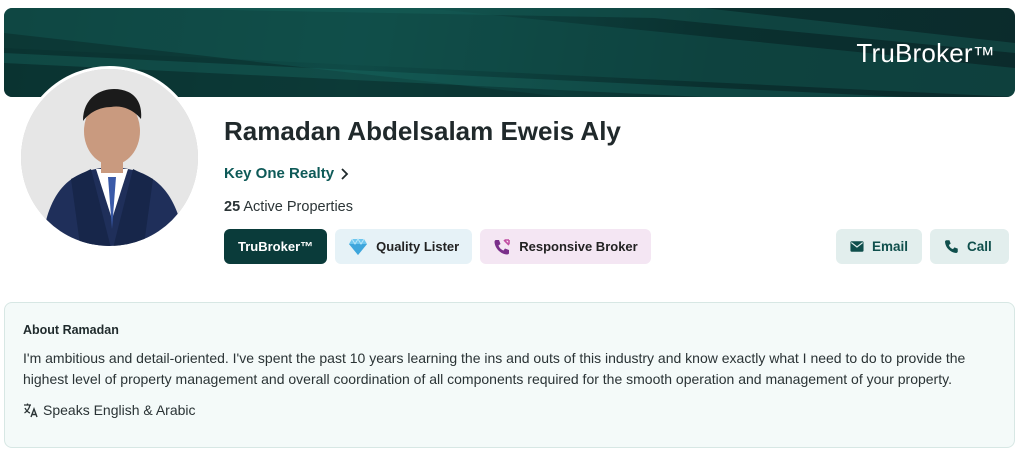 The image size is (1024, 458). I want to click on trubroker-badge-label: TruBroker™, so click(276, 246).